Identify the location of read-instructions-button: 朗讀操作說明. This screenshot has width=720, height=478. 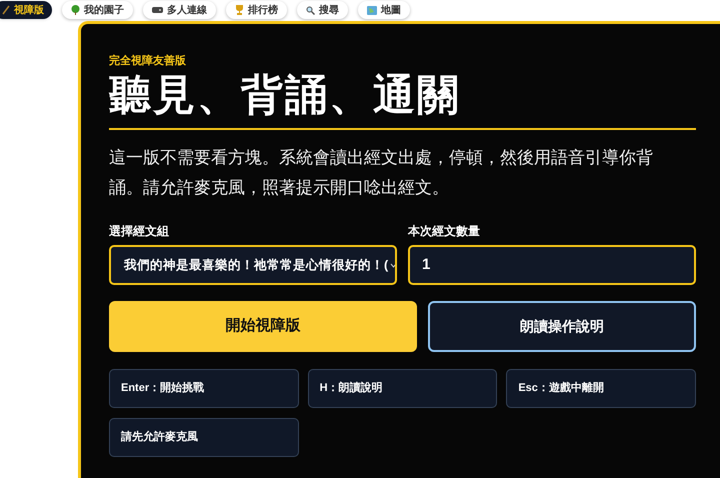
(562, 326).